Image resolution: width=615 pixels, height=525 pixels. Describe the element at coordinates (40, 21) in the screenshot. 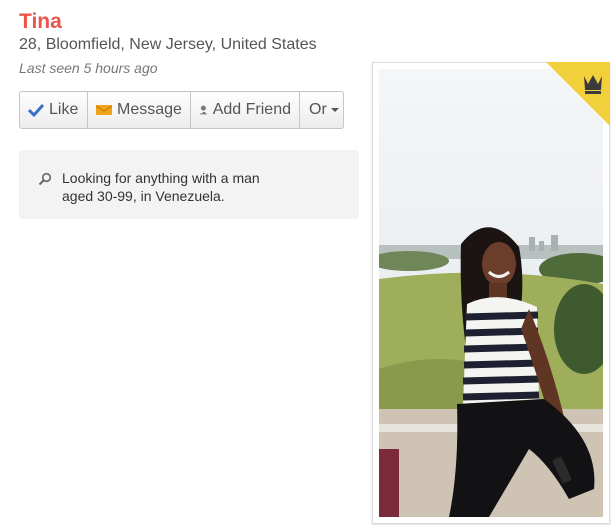

I see `profile-name: Tina` at that location.